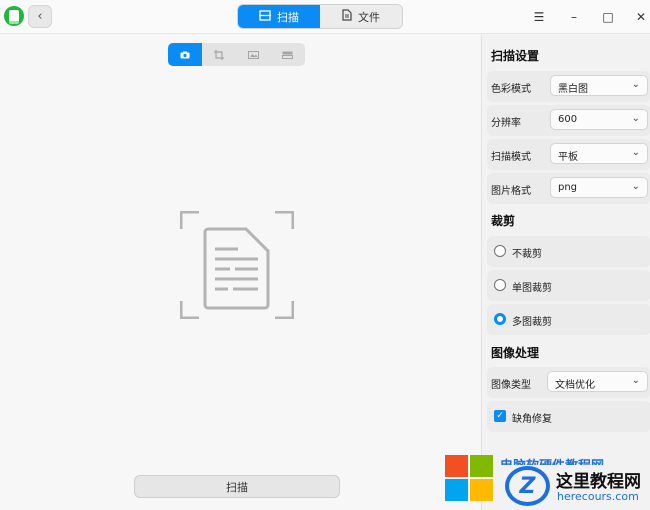 This screenshot has width=650, height=510. I want to click on view-tab-image, so click(254, 54).